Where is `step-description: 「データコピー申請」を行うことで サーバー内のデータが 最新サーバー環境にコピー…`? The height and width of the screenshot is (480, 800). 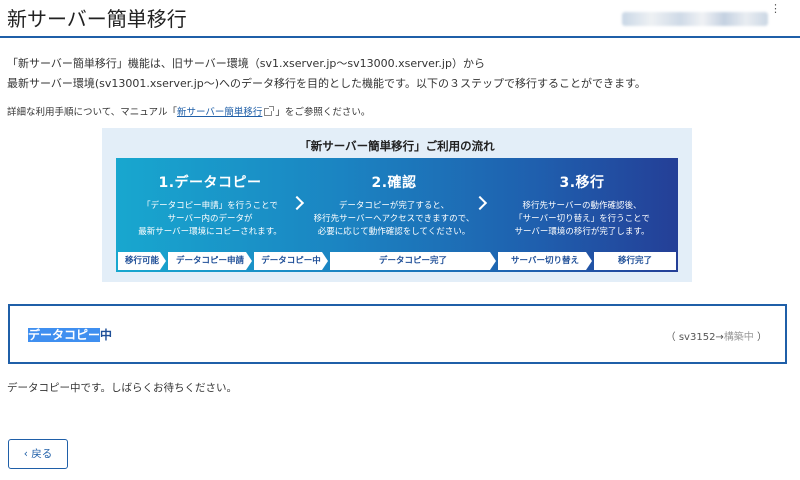
step-description: 「データコピー申請」を行うことで サーバー内のデータが 最新サーバー環境にコピー… is located at coordinates (210, 219).